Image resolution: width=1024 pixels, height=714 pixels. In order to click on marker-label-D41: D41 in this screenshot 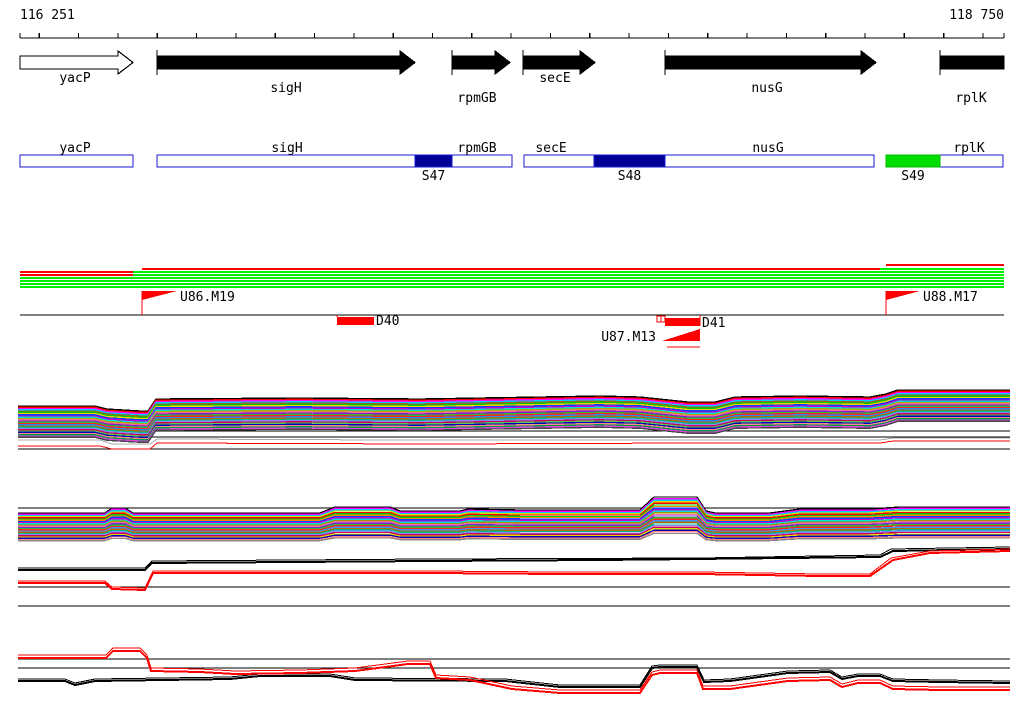, I will do `click(713, 323)`.